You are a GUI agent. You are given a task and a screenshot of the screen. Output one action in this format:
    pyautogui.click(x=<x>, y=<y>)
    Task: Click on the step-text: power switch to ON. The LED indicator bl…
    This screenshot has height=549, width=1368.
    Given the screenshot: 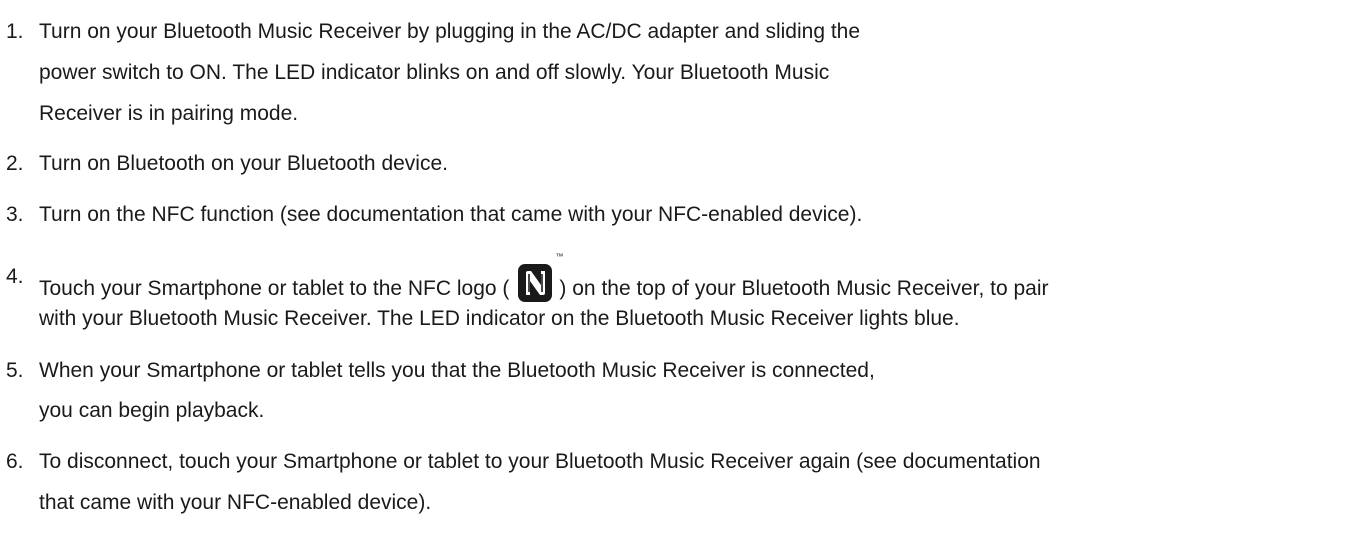 What is the action you would take?
    pyautogui.click(x=434, y=72)
    